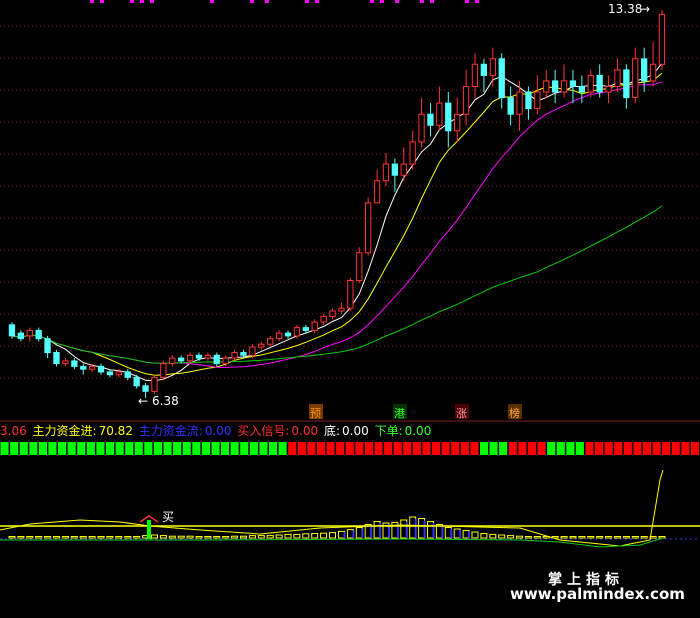 This screenshot has height=618, width=700. I want to click on low-arrow-icon: ←, so click(143, 401).